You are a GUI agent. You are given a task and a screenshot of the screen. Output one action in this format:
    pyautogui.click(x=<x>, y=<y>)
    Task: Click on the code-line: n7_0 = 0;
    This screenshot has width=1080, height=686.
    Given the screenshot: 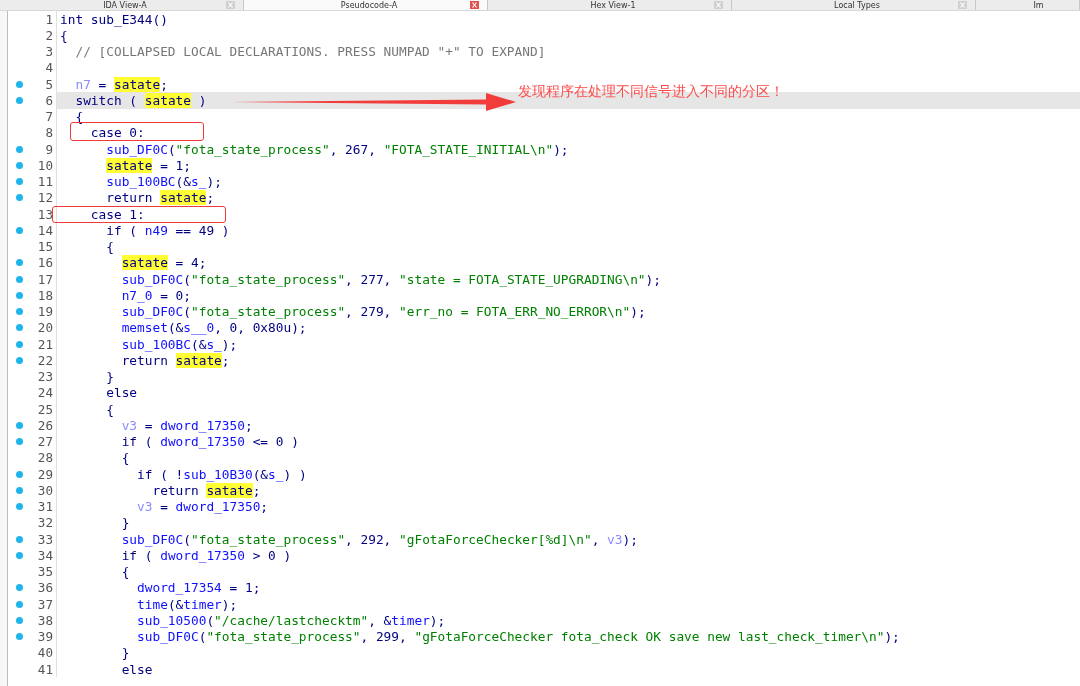 What is the action you would take?
    pyautogui.click(x=155, y=295)
    